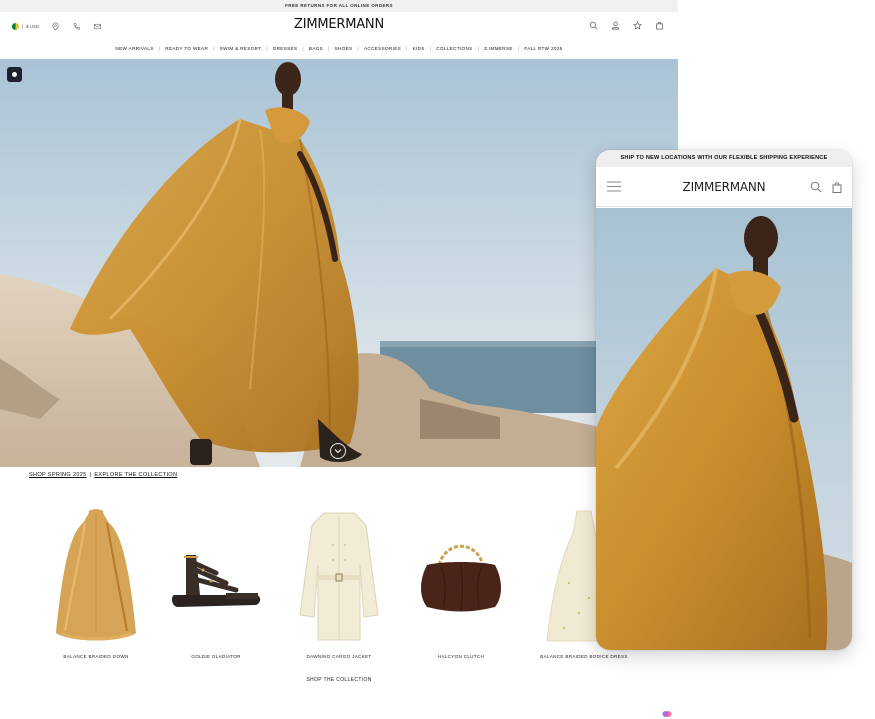  What do you see at coordinates (626, 25) in the screenshot?
I see `header-utility-right` at bounding box center [626, 25].